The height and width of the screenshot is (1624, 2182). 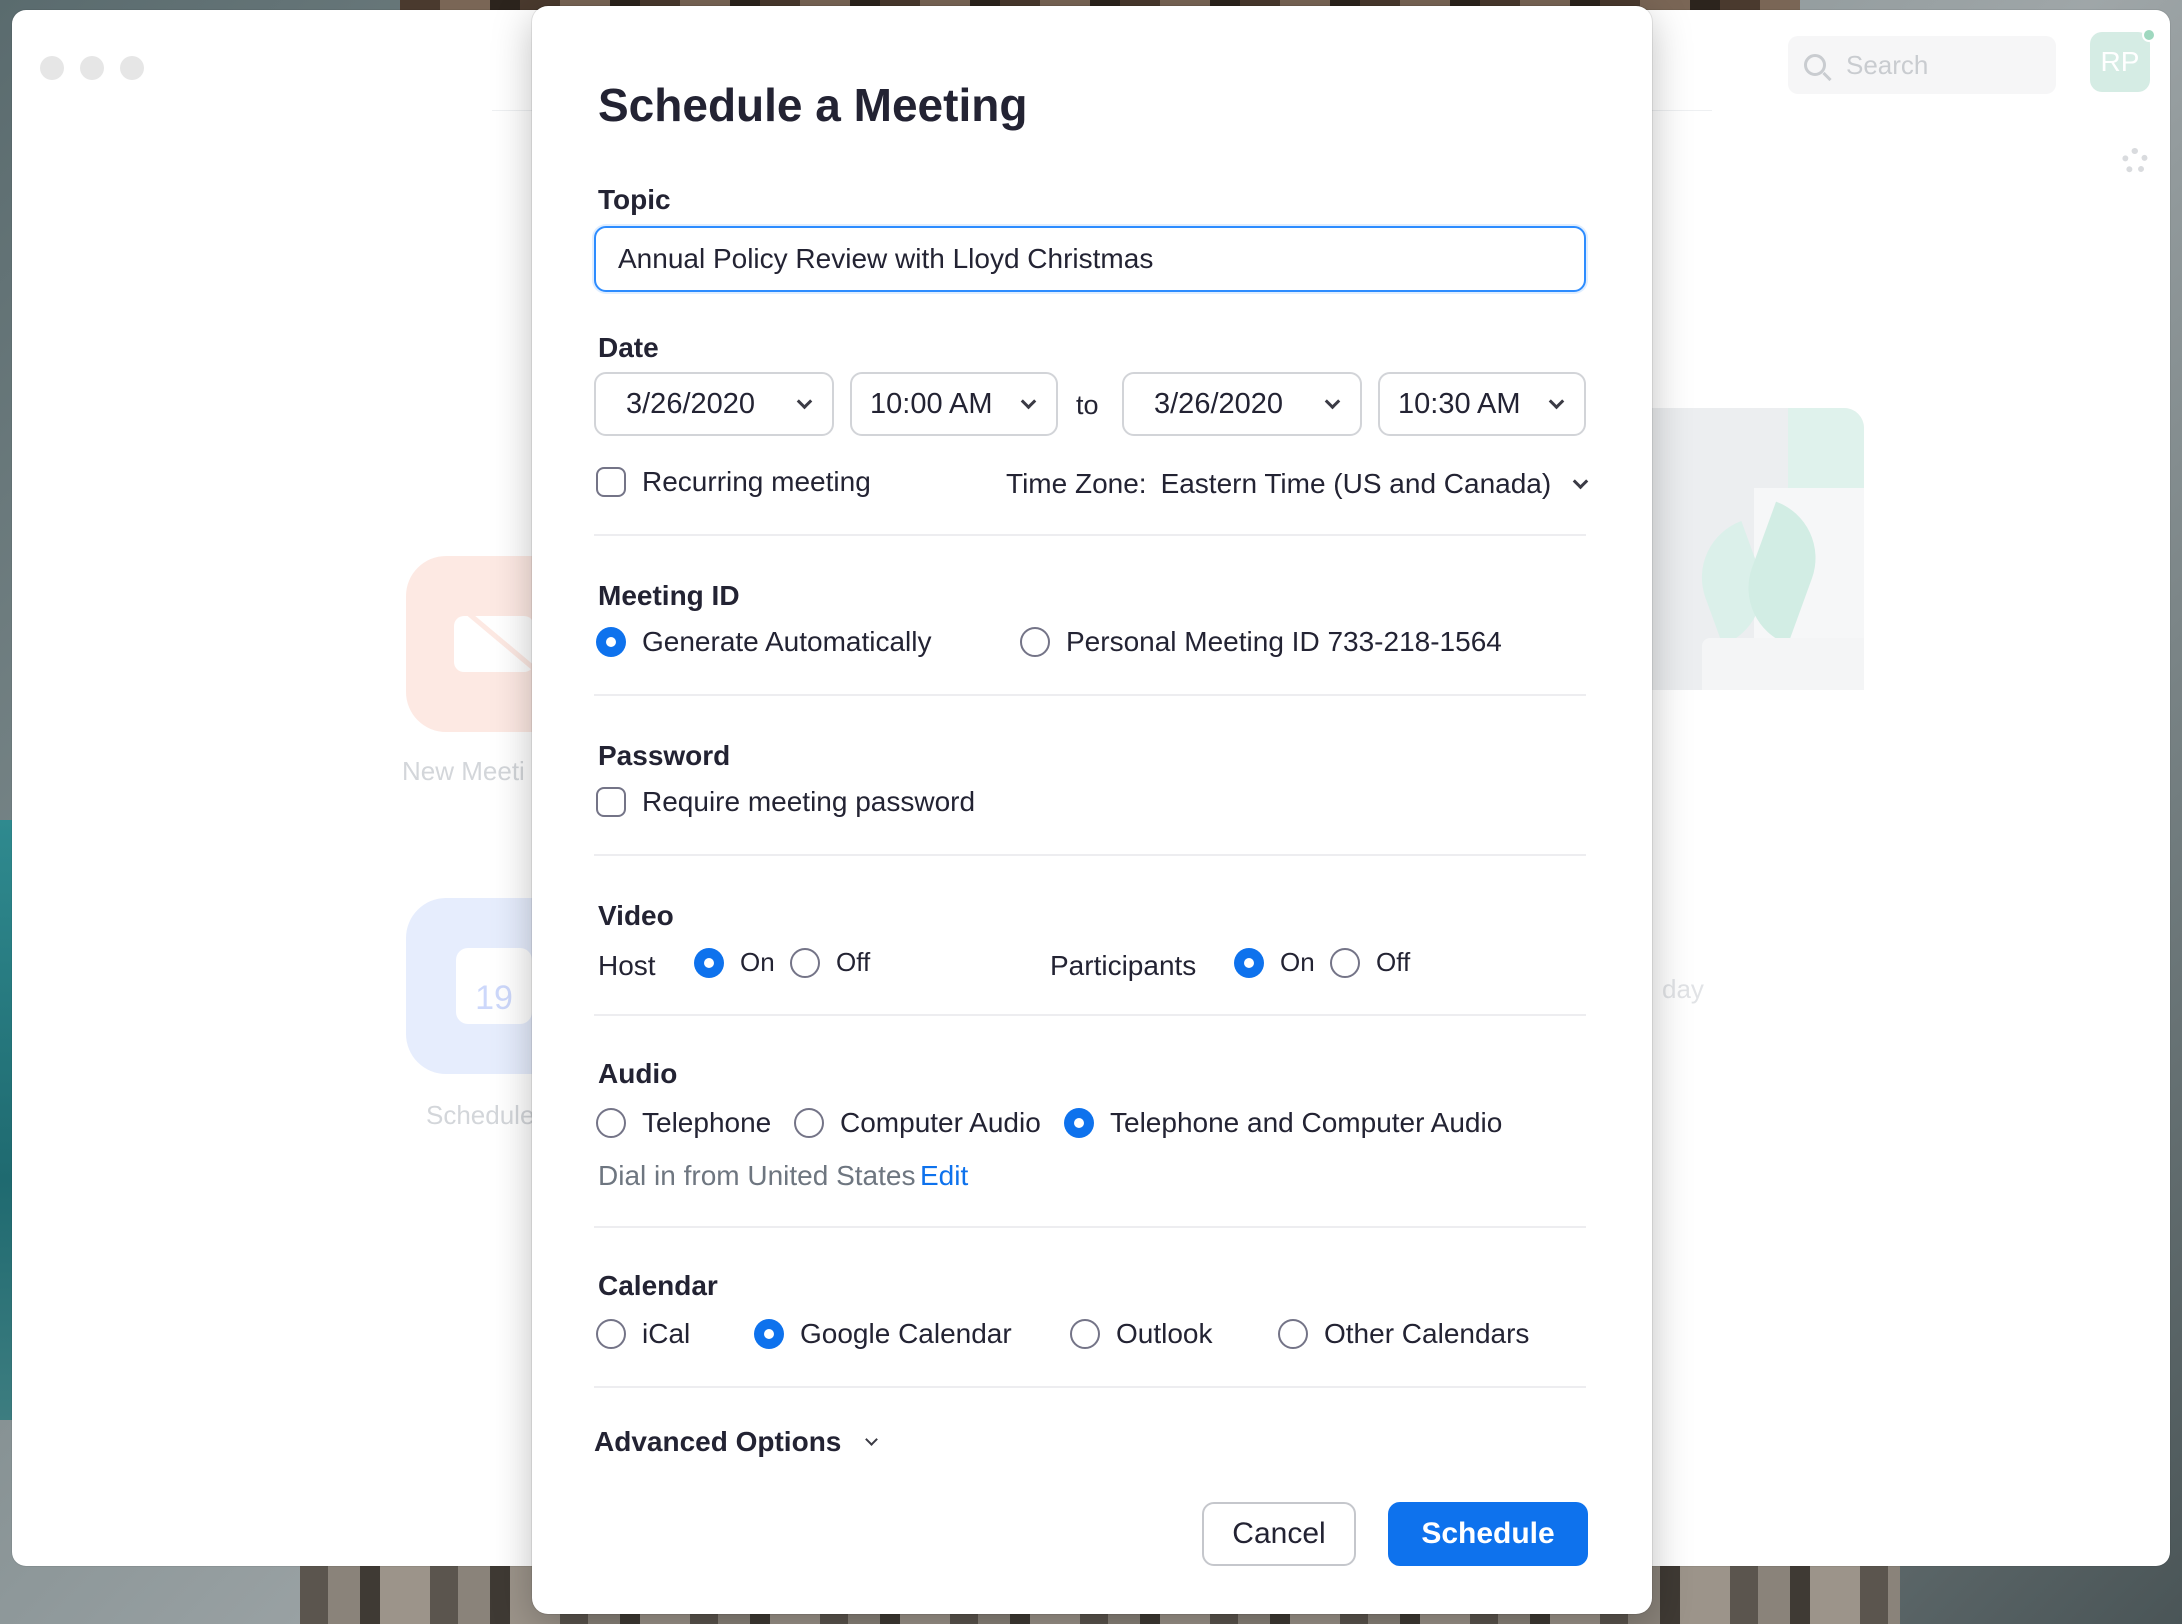 I want to click on new-meeting-label: New Meeti, so click(x=463, y=771).